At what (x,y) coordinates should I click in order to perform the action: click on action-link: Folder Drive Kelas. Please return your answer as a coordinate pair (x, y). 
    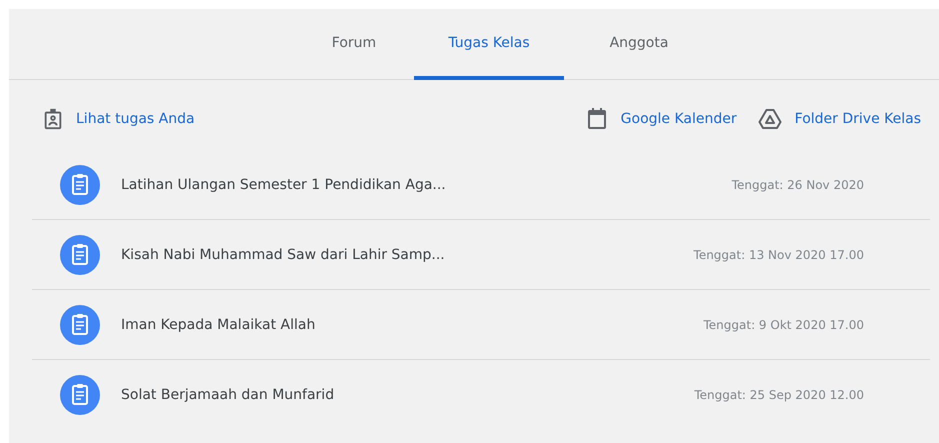
    Looking at the image, I should click on (857, 119).